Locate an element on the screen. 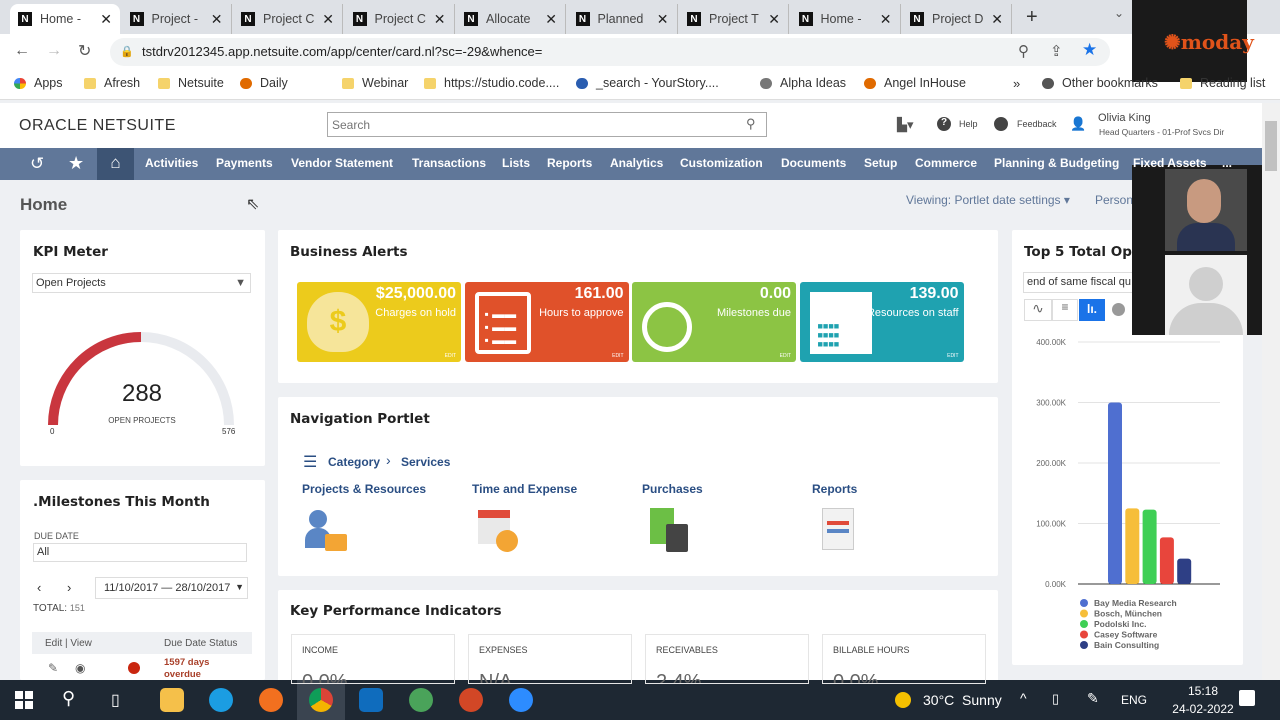  alert-tile: $ $25,000.00 Charges on hold EDIT is located at coordinates (379, 322).